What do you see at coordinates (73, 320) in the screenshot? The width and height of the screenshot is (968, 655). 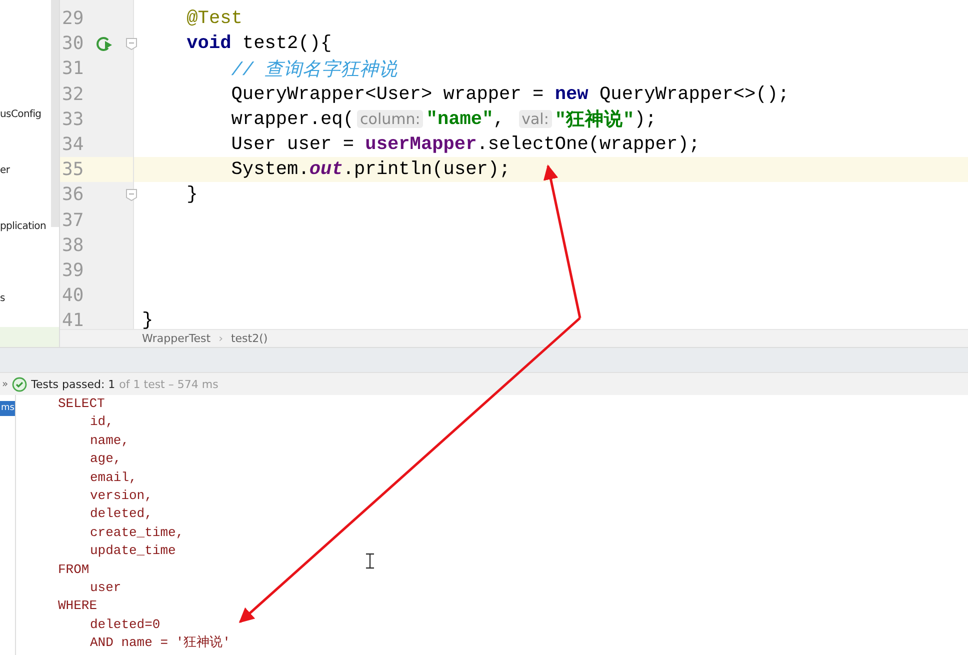 I see `line-number: 41` at bounding box center [73, 320].